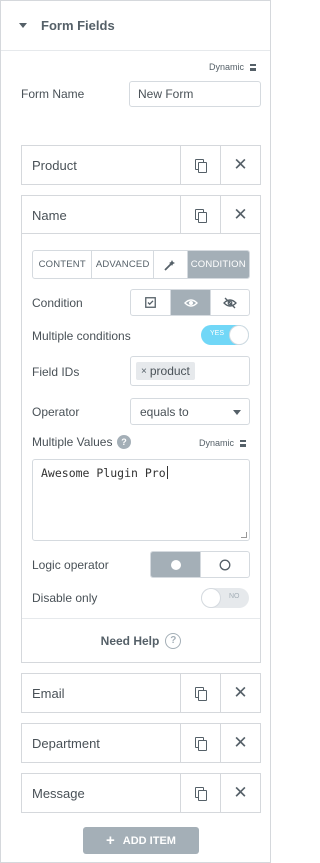 This screenshot has height=863, width=320. Describe the element at coordinates (169, 371) in the screenshot. I see `tag-label: product` at that location.